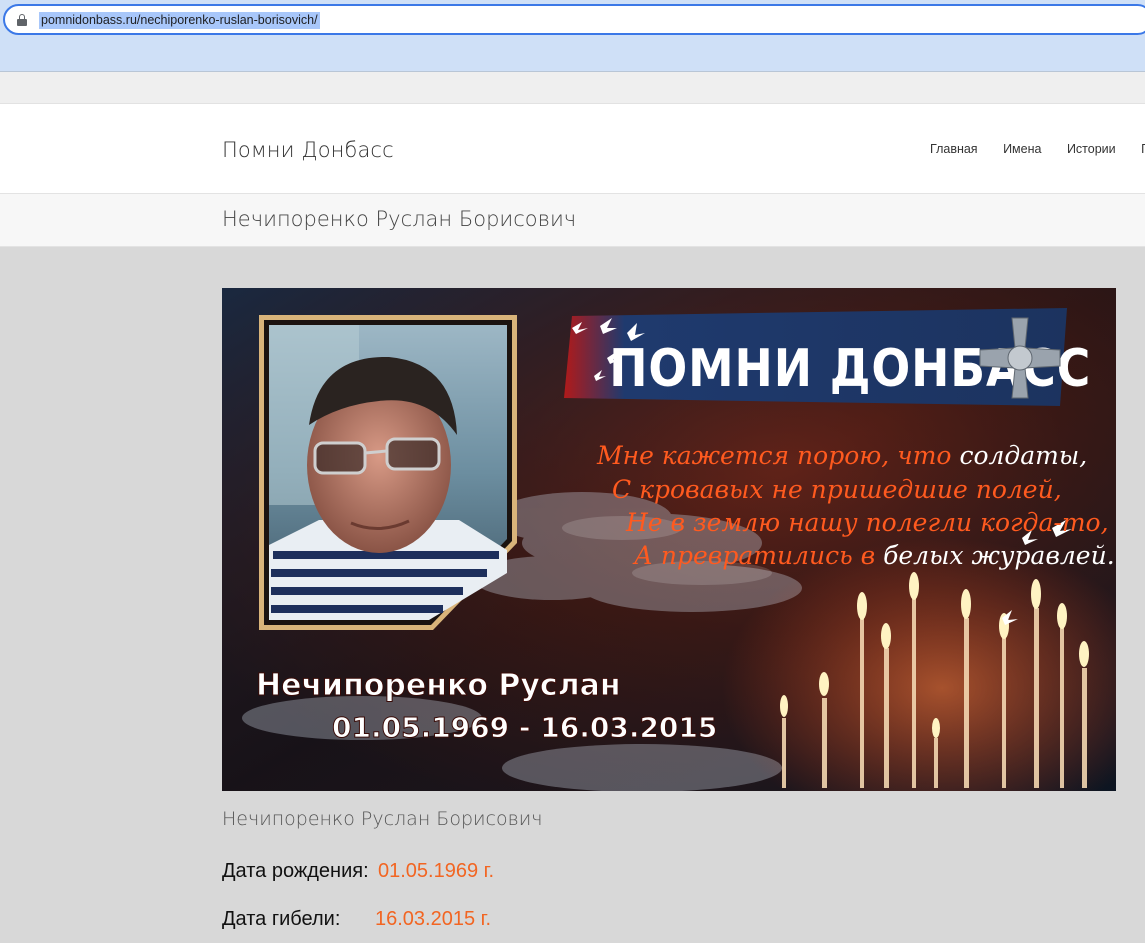  I want to click on birth-date-value: 01.05.1969 г., so click(436, 871).